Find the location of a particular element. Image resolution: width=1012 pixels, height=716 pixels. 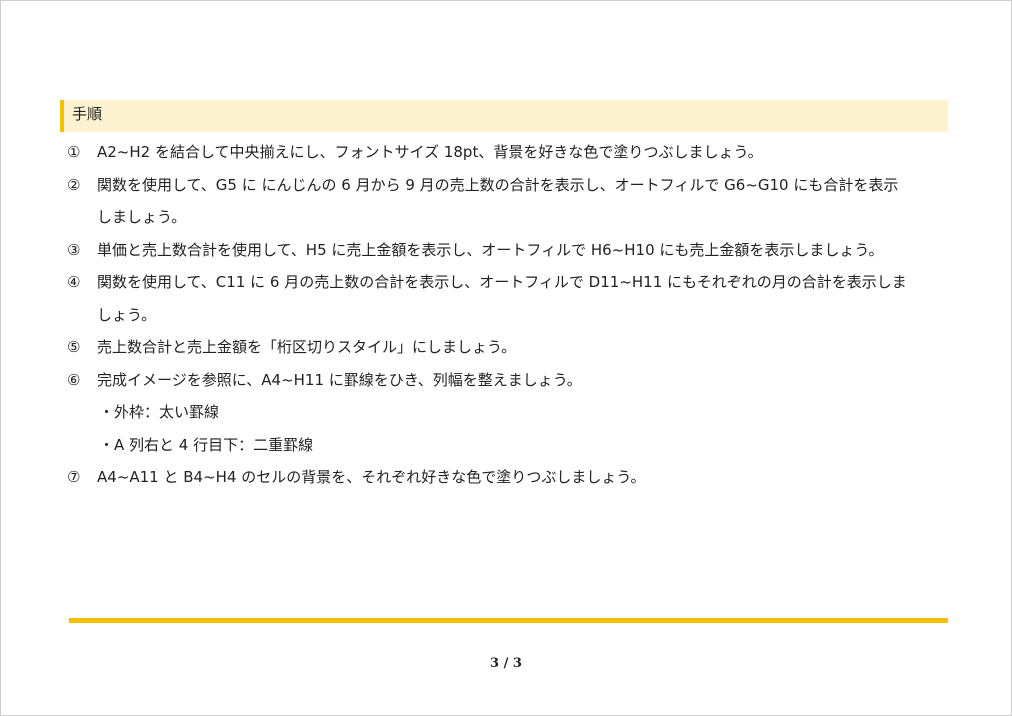

step-subitem: ・外枠：太い罫線 is located at coordinates (159, 412).